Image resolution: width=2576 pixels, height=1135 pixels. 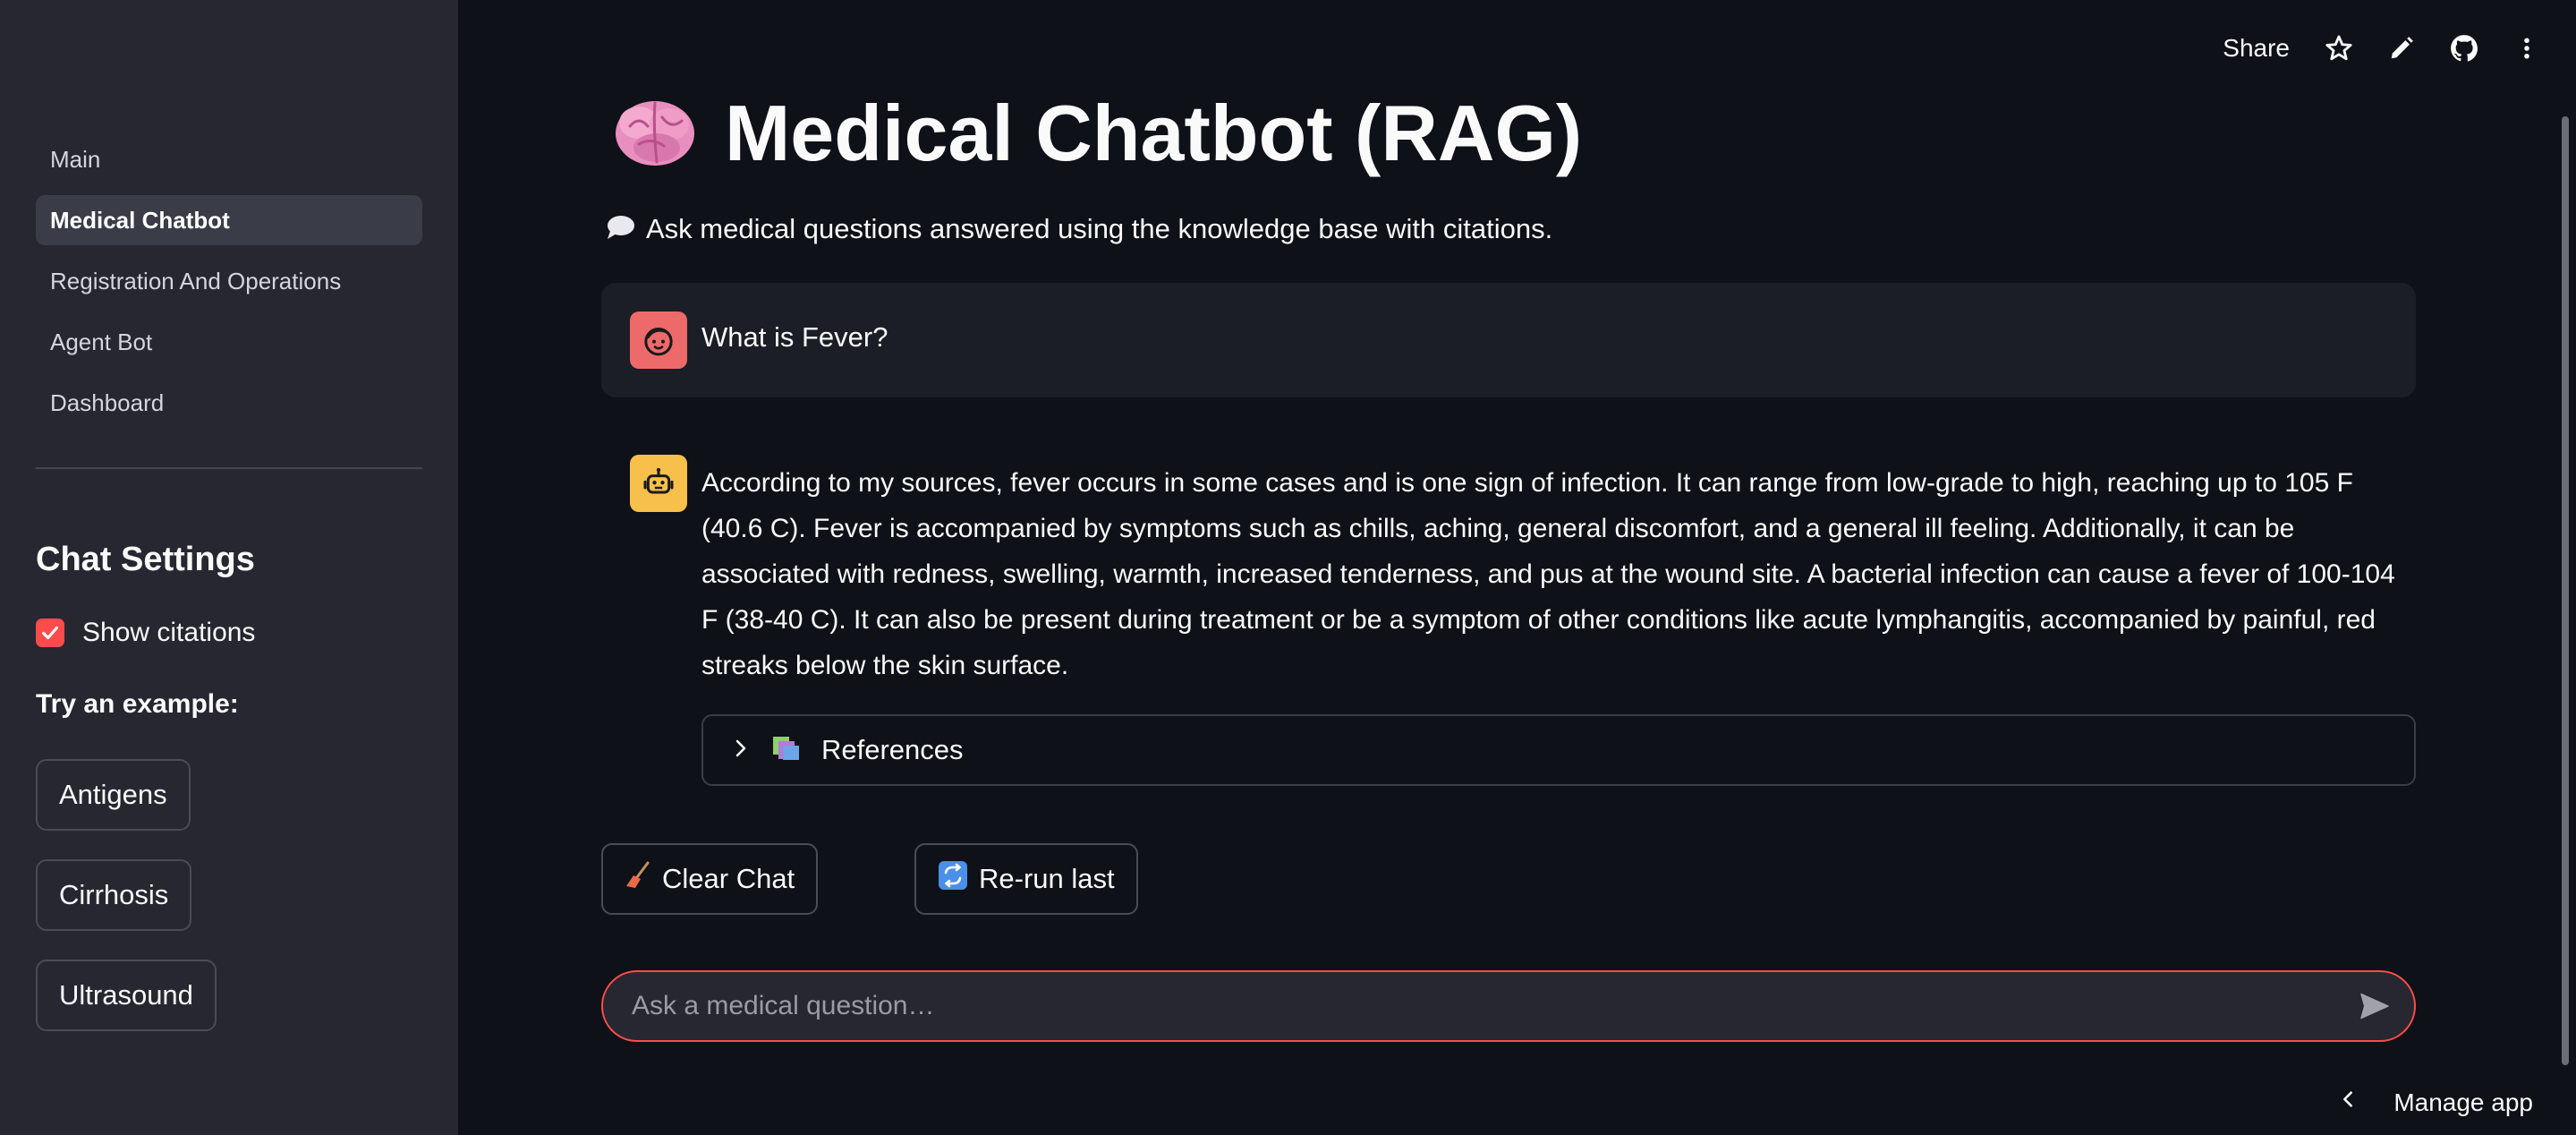 I want to click on user-chat-message: What is Fever?, so click(x=1508, y=340).